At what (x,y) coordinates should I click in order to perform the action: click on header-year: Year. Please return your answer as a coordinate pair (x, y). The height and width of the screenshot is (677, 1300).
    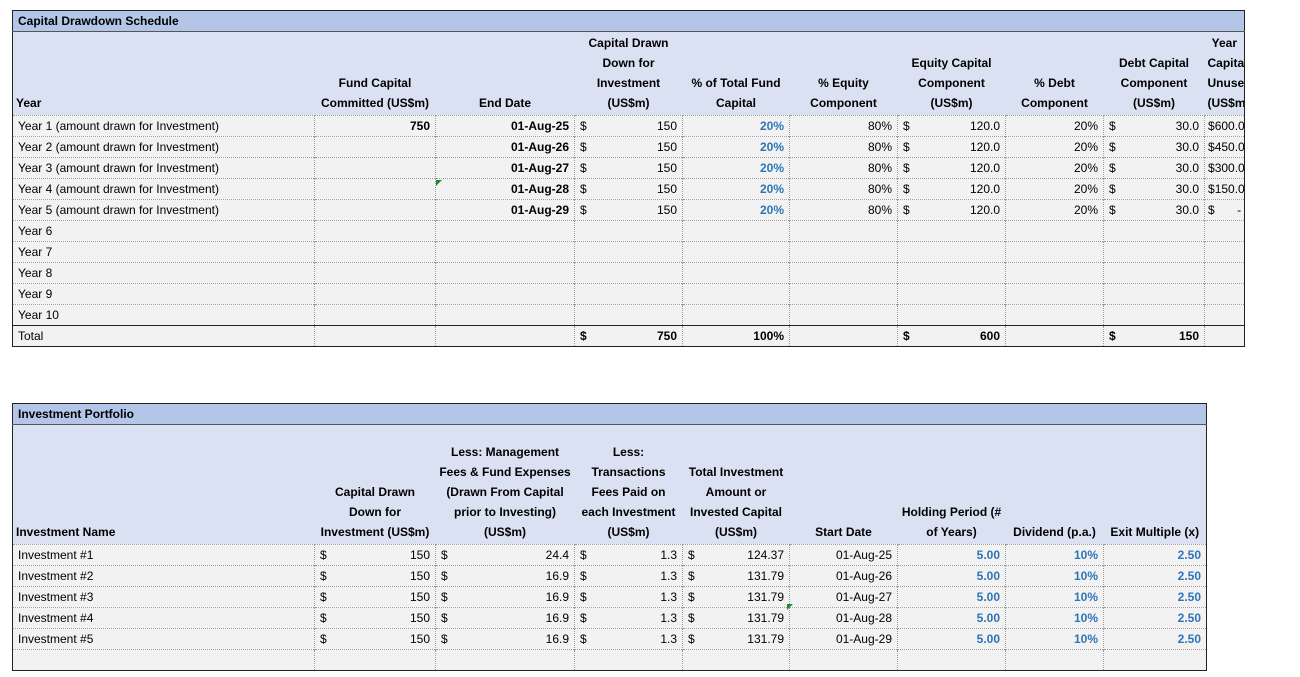
    Looking at the image, I should click on (163, 73).